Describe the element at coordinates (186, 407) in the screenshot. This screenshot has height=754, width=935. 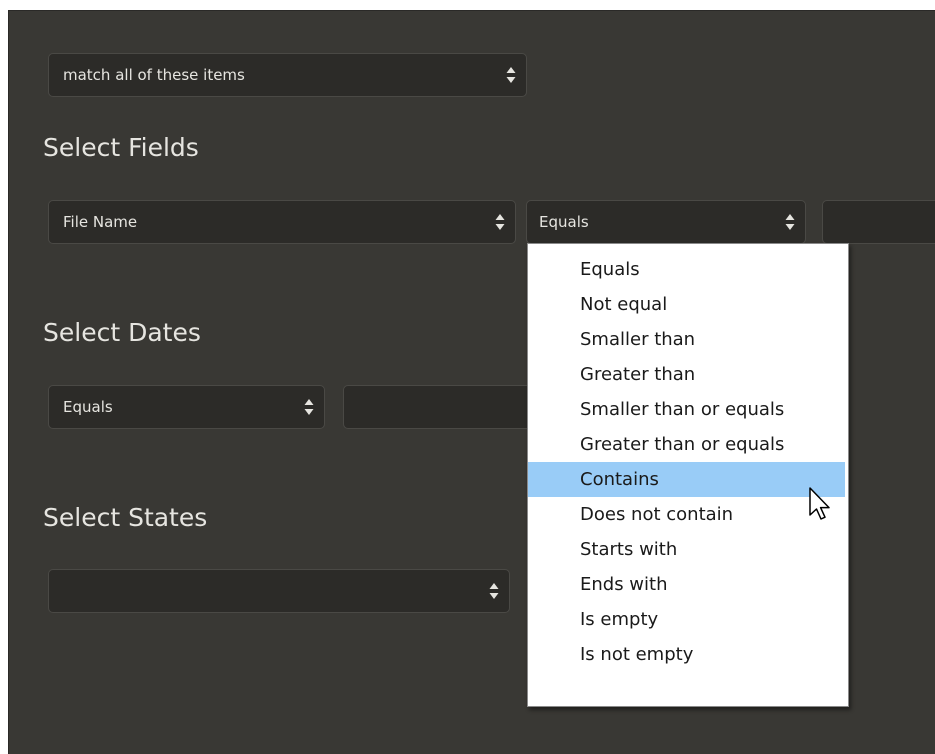
I see `date-operator-select: Equals` at that location.